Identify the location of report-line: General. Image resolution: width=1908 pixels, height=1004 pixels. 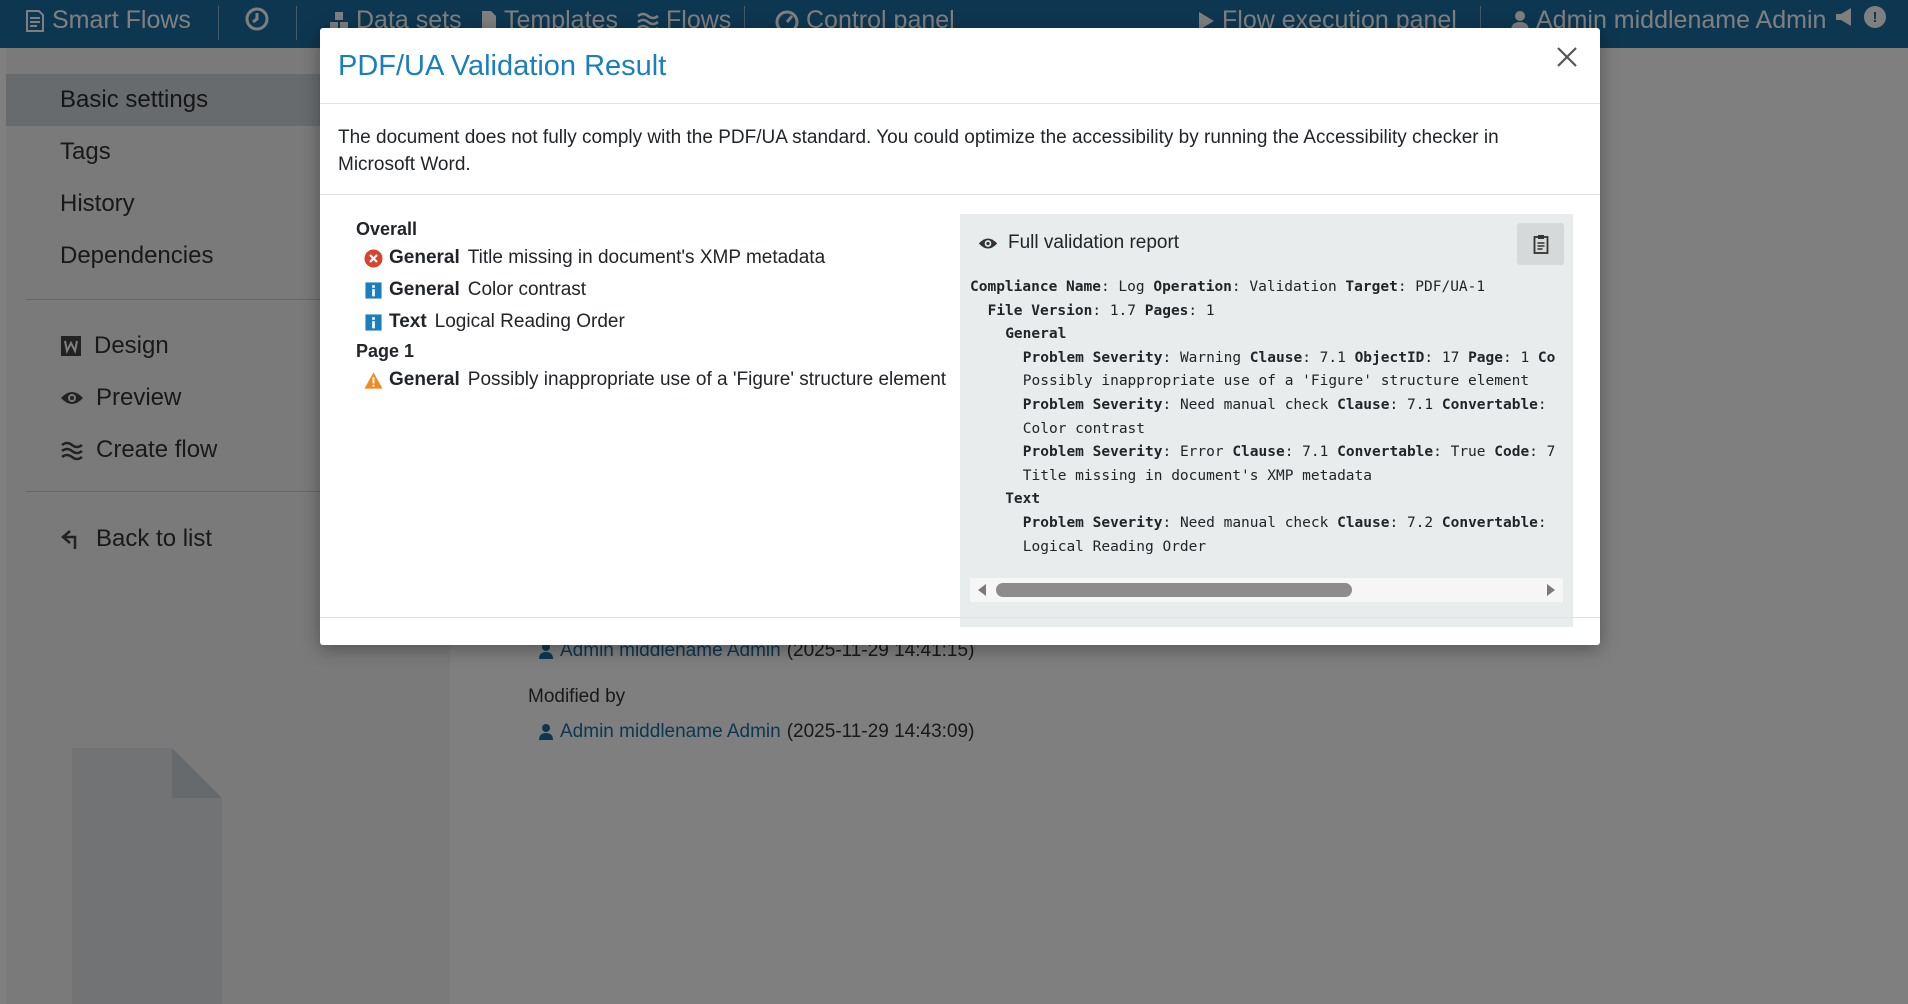
(1036, 334).